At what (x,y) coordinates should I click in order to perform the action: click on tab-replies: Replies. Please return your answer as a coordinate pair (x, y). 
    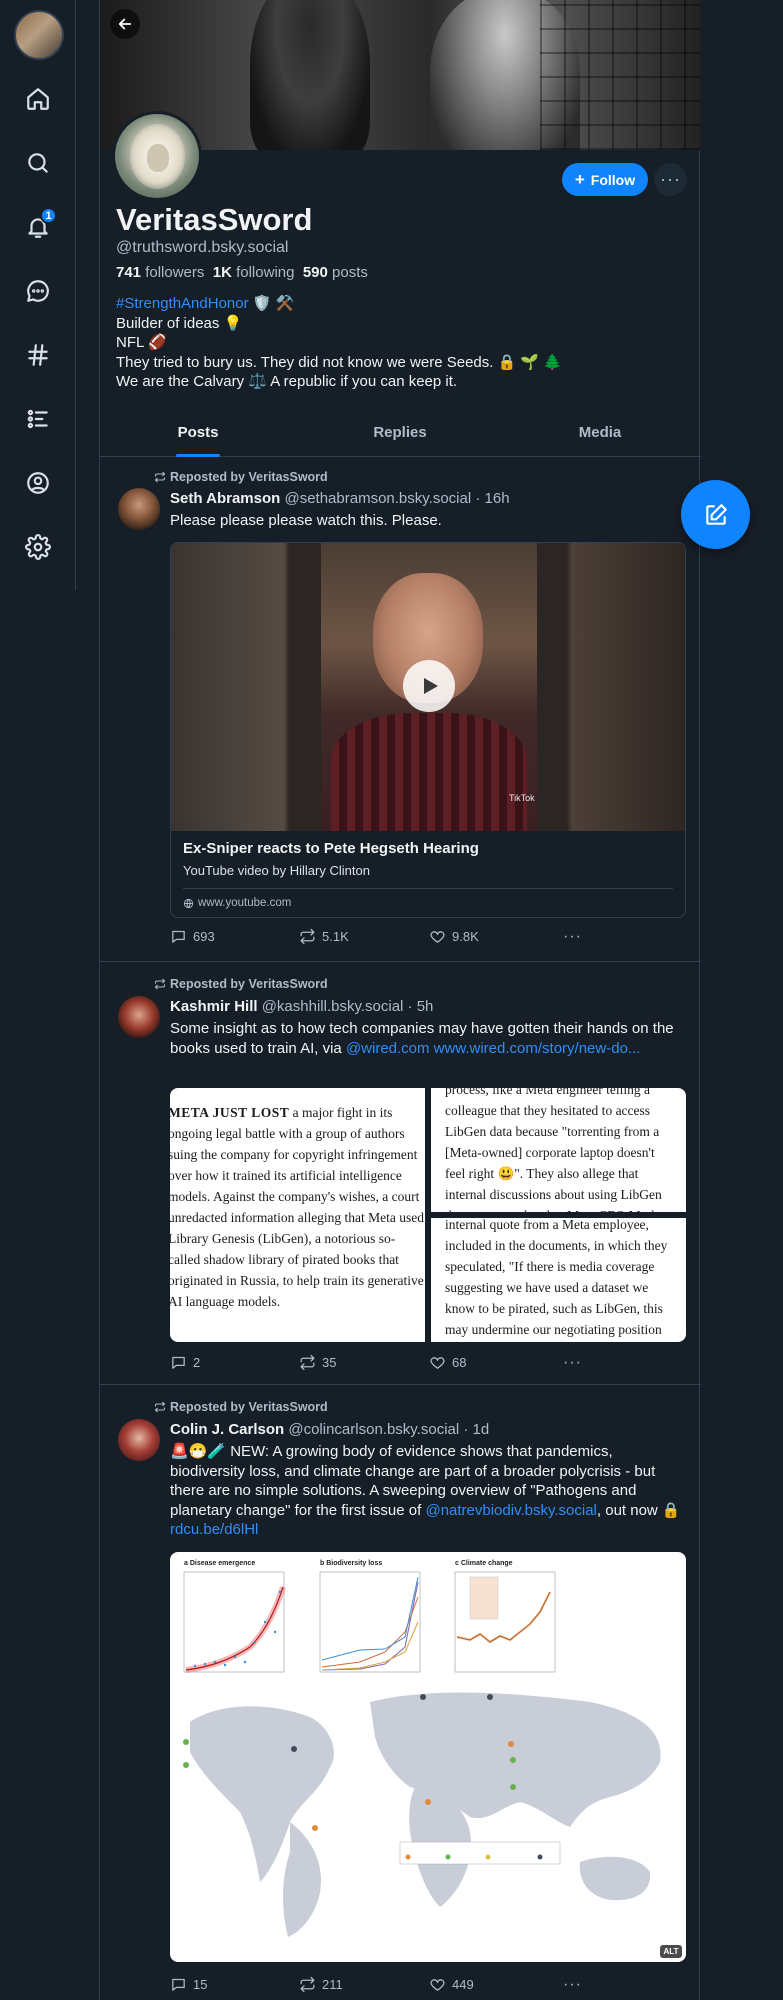
    Looking at the image, I should click on (400, 432).